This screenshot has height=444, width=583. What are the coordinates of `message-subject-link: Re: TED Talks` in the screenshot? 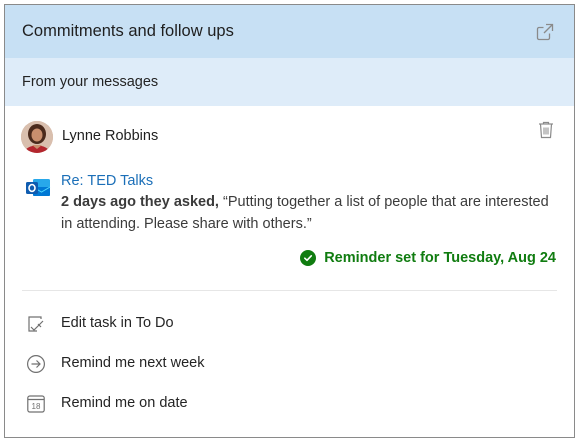 It's located at (107, 181).